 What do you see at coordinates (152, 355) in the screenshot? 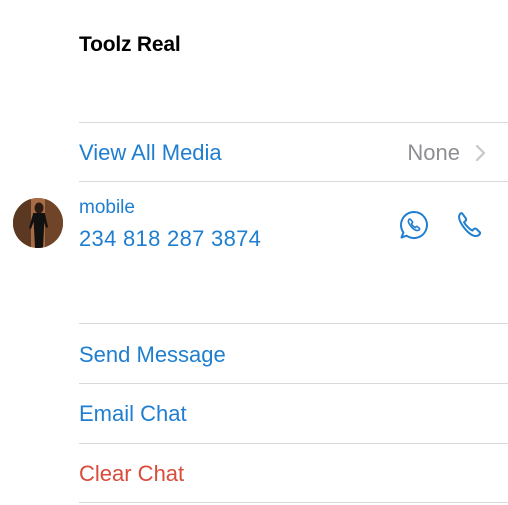
I see `send-message-button: Send Message` at bounding box center [152, 355].